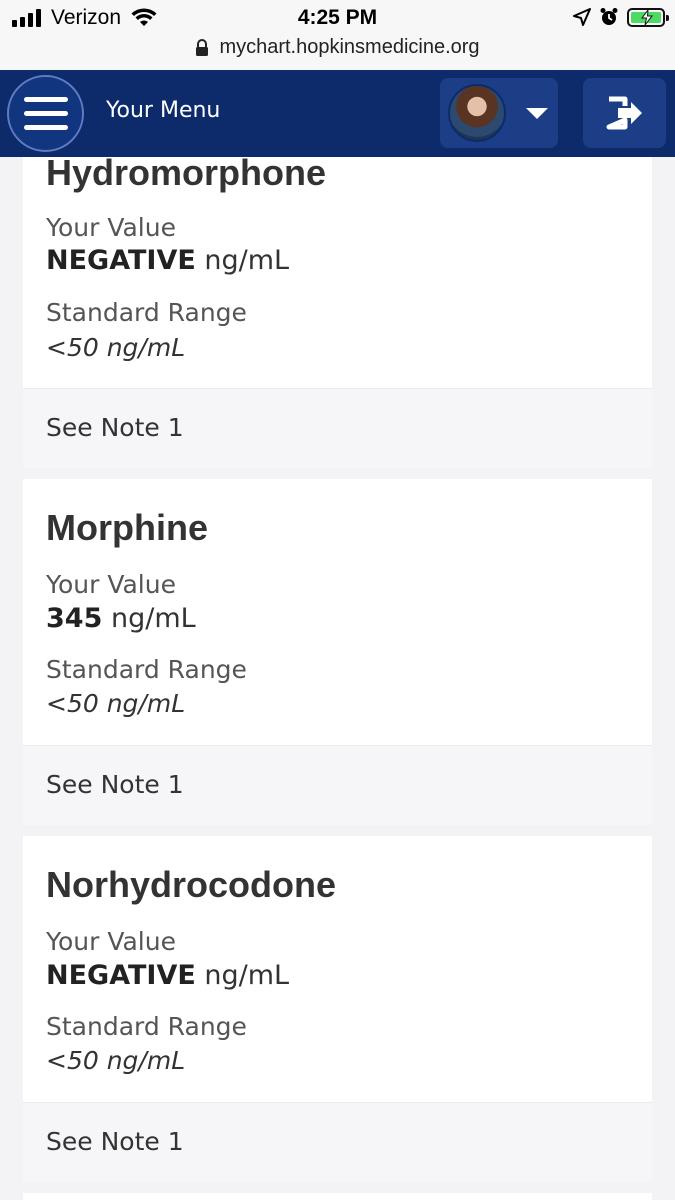 Image resolution: width=675 pixels, height=1200 pixels. I want to click on value-number: 345, so click(74, 618).